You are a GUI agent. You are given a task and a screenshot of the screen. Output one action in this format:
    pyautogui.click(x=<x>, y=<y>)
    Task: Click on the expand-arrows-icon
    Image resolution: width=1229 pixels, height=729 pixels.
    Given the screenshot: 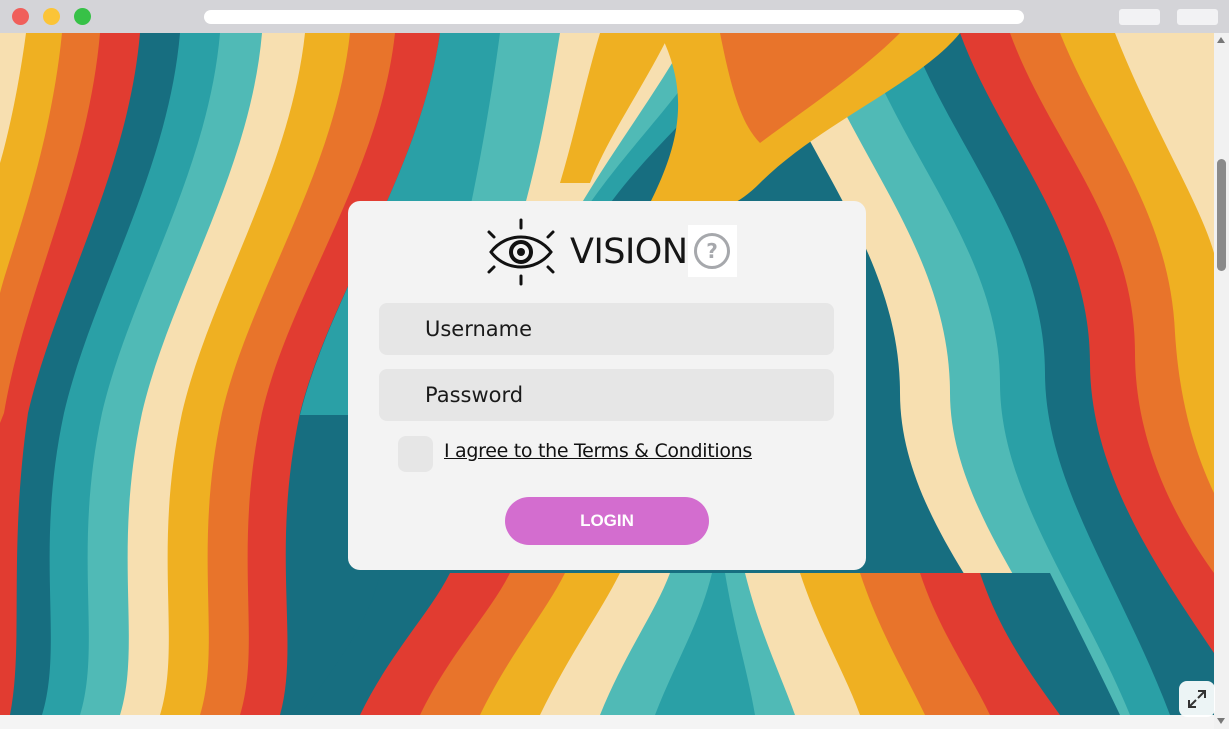 What is the action you would take?
    pyautogui.click(x=1197, y=699)
    